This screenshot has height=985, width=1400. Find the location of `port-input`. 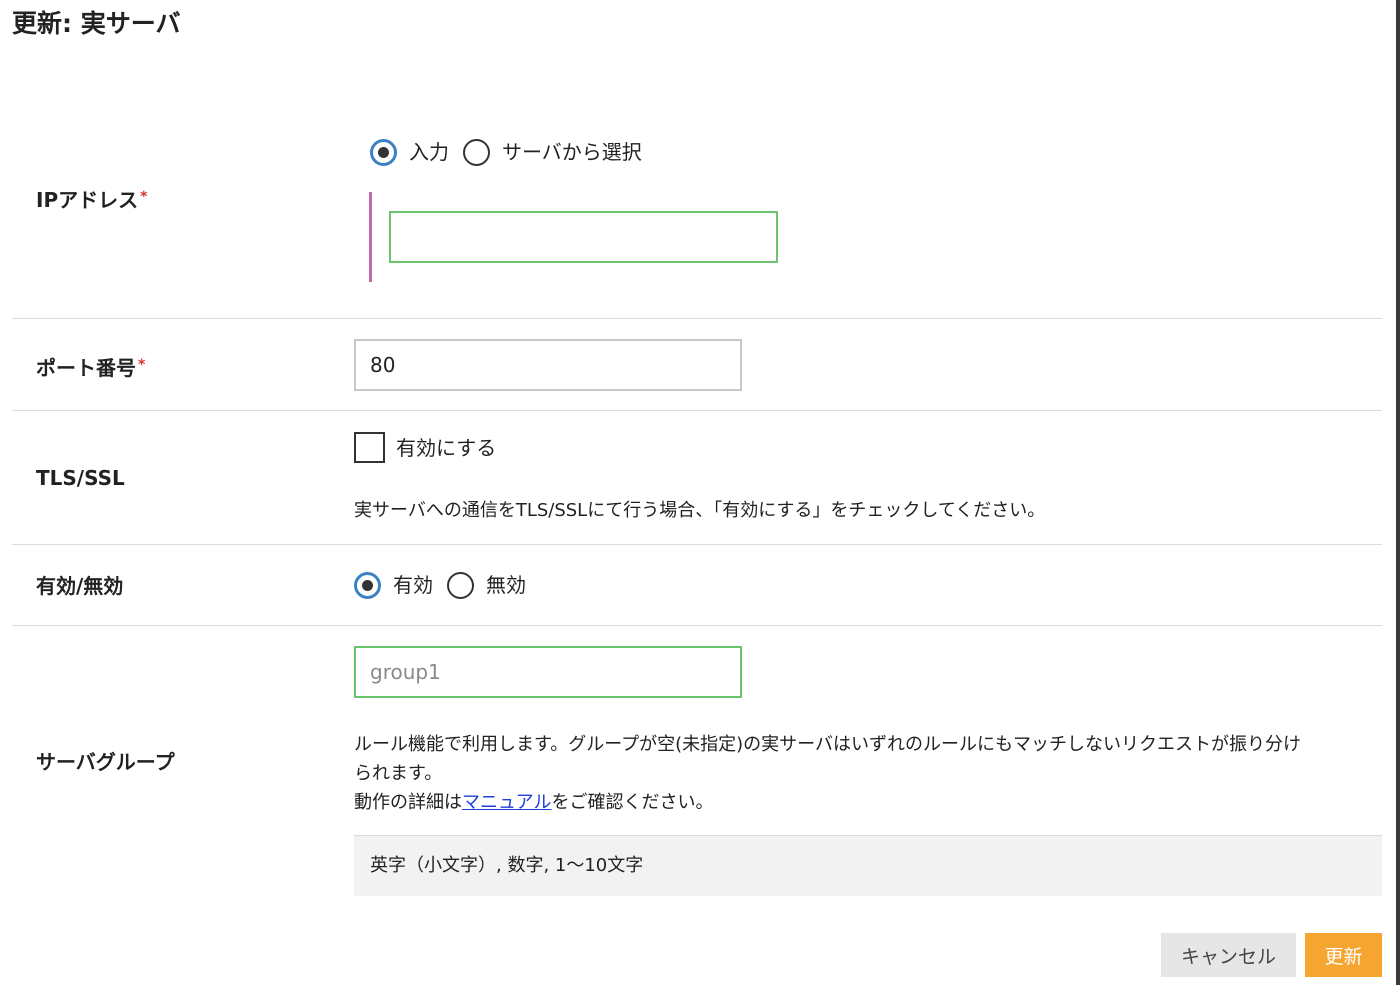

port-input is located at coordinates (548, 365).